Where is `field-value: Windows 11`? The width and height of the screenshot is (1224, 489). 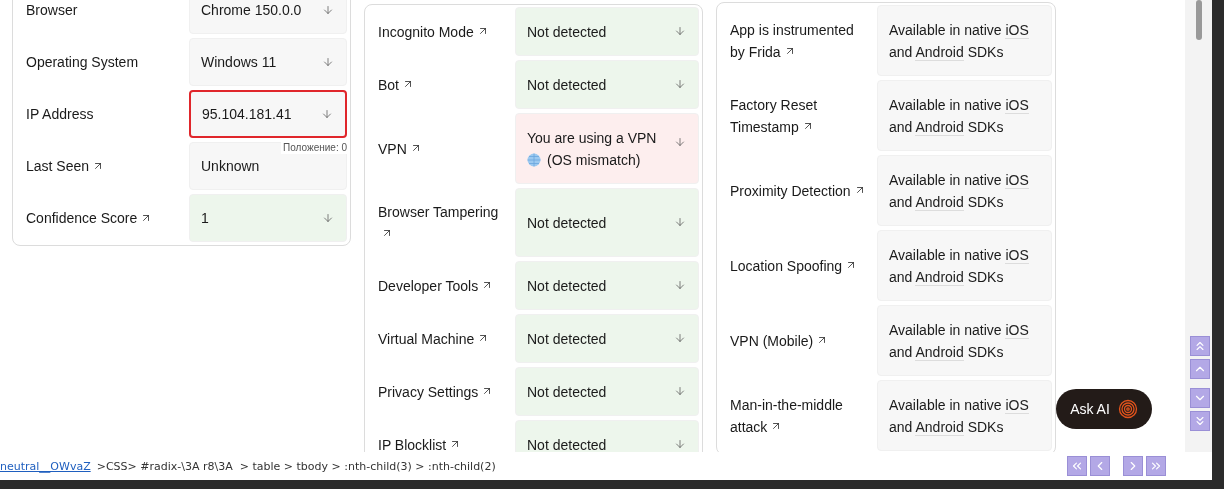
field-value: Windows 11 is located at coordinates (239, 62).